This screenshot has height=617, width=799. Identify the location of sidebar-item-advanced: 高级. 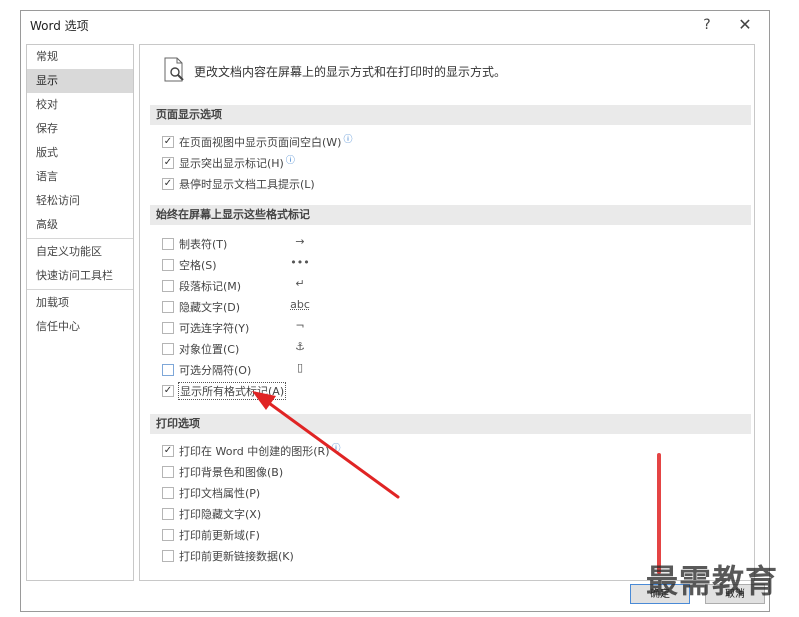
(80, 225).